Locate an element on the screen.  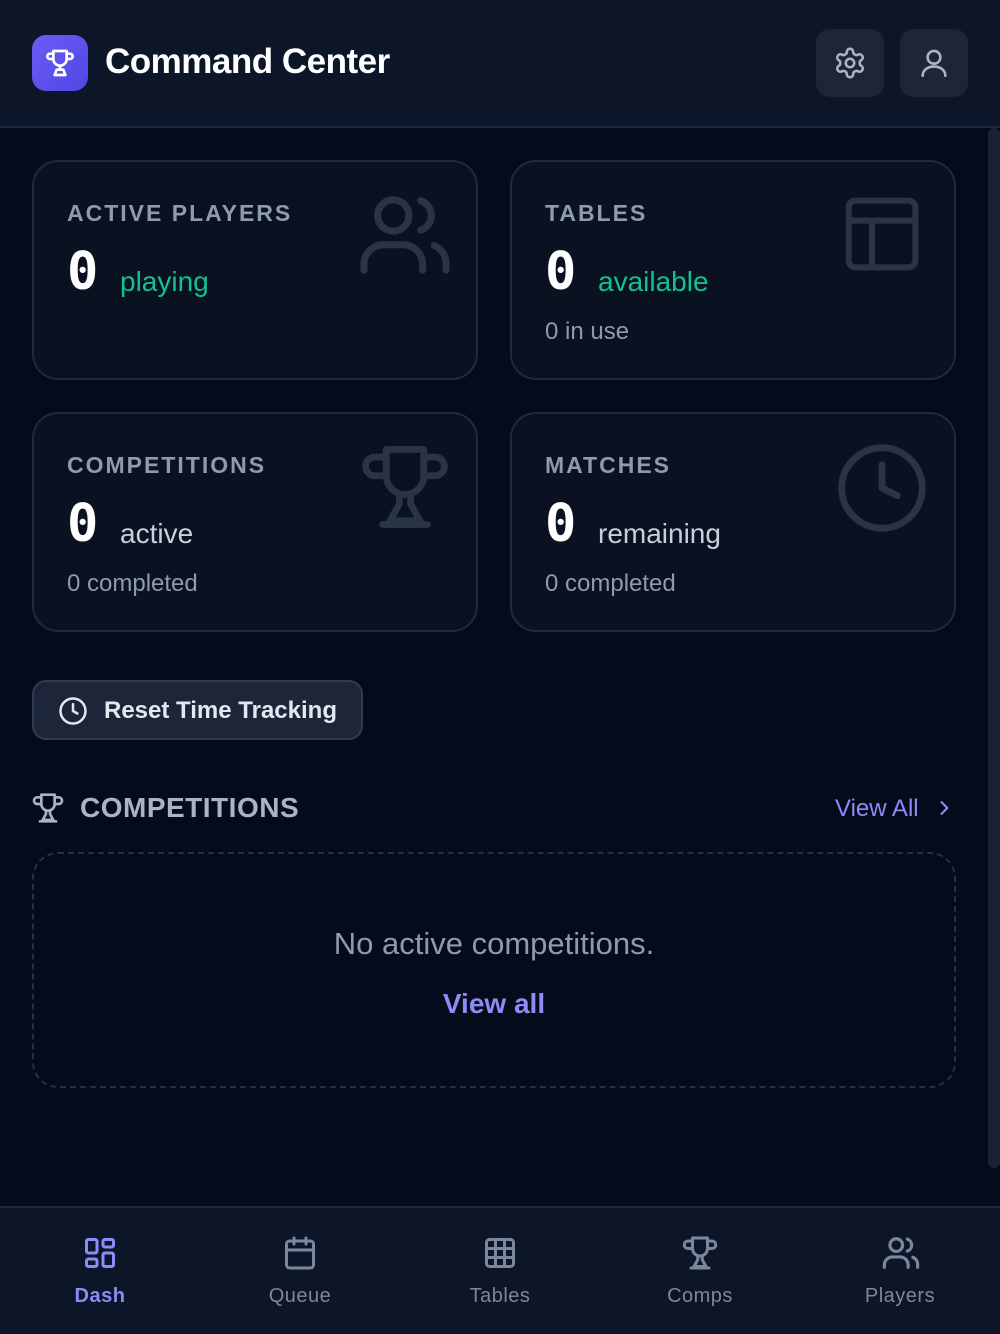
calendar-icon is located at coordinates (300, 1253).